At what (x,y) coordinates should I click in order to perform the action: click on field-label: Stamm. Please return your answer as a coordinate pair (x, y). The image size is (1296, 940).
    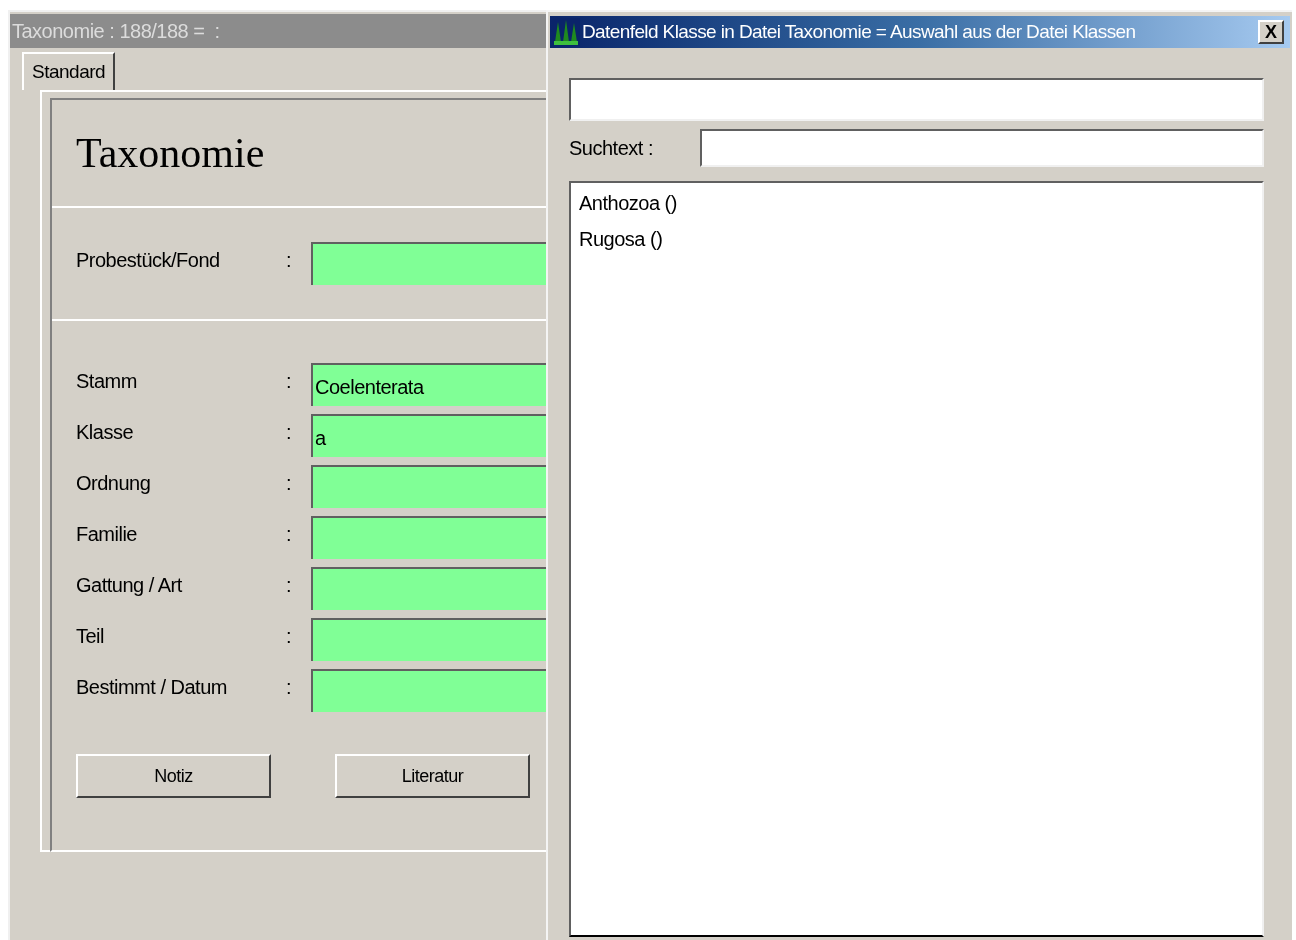
    Looking at the image, I should click on (106, 381).